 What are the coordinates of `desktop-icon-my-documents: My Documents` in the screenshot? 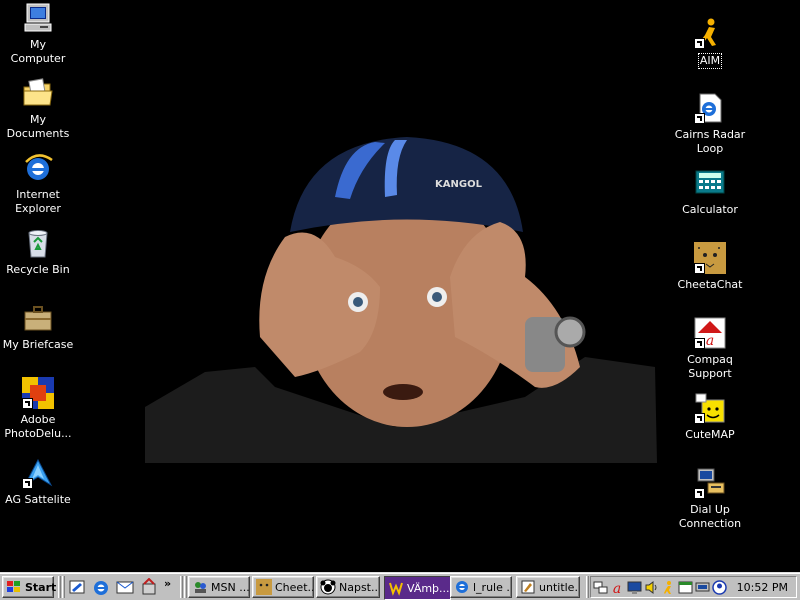 It's located at (38, 109).